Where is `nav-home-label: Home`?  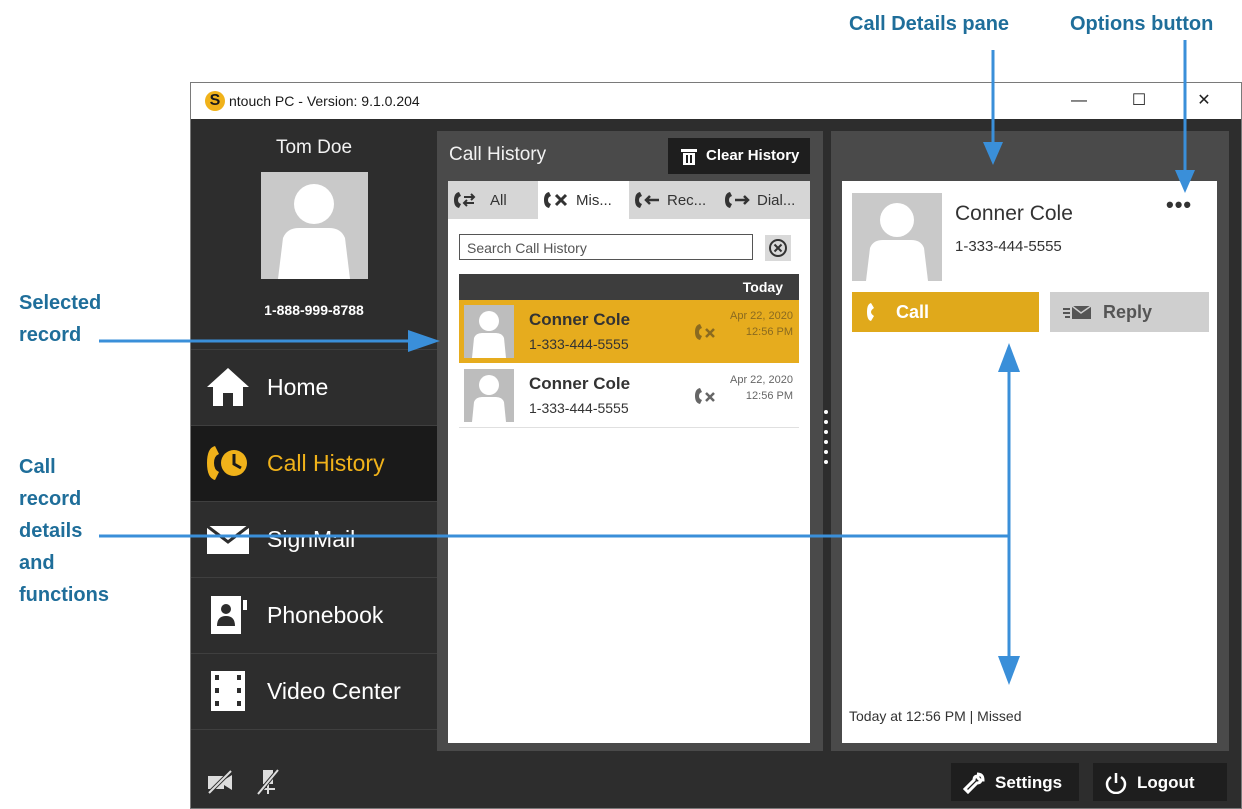
nav-home-label: Home is located at coordinates (298, 387).